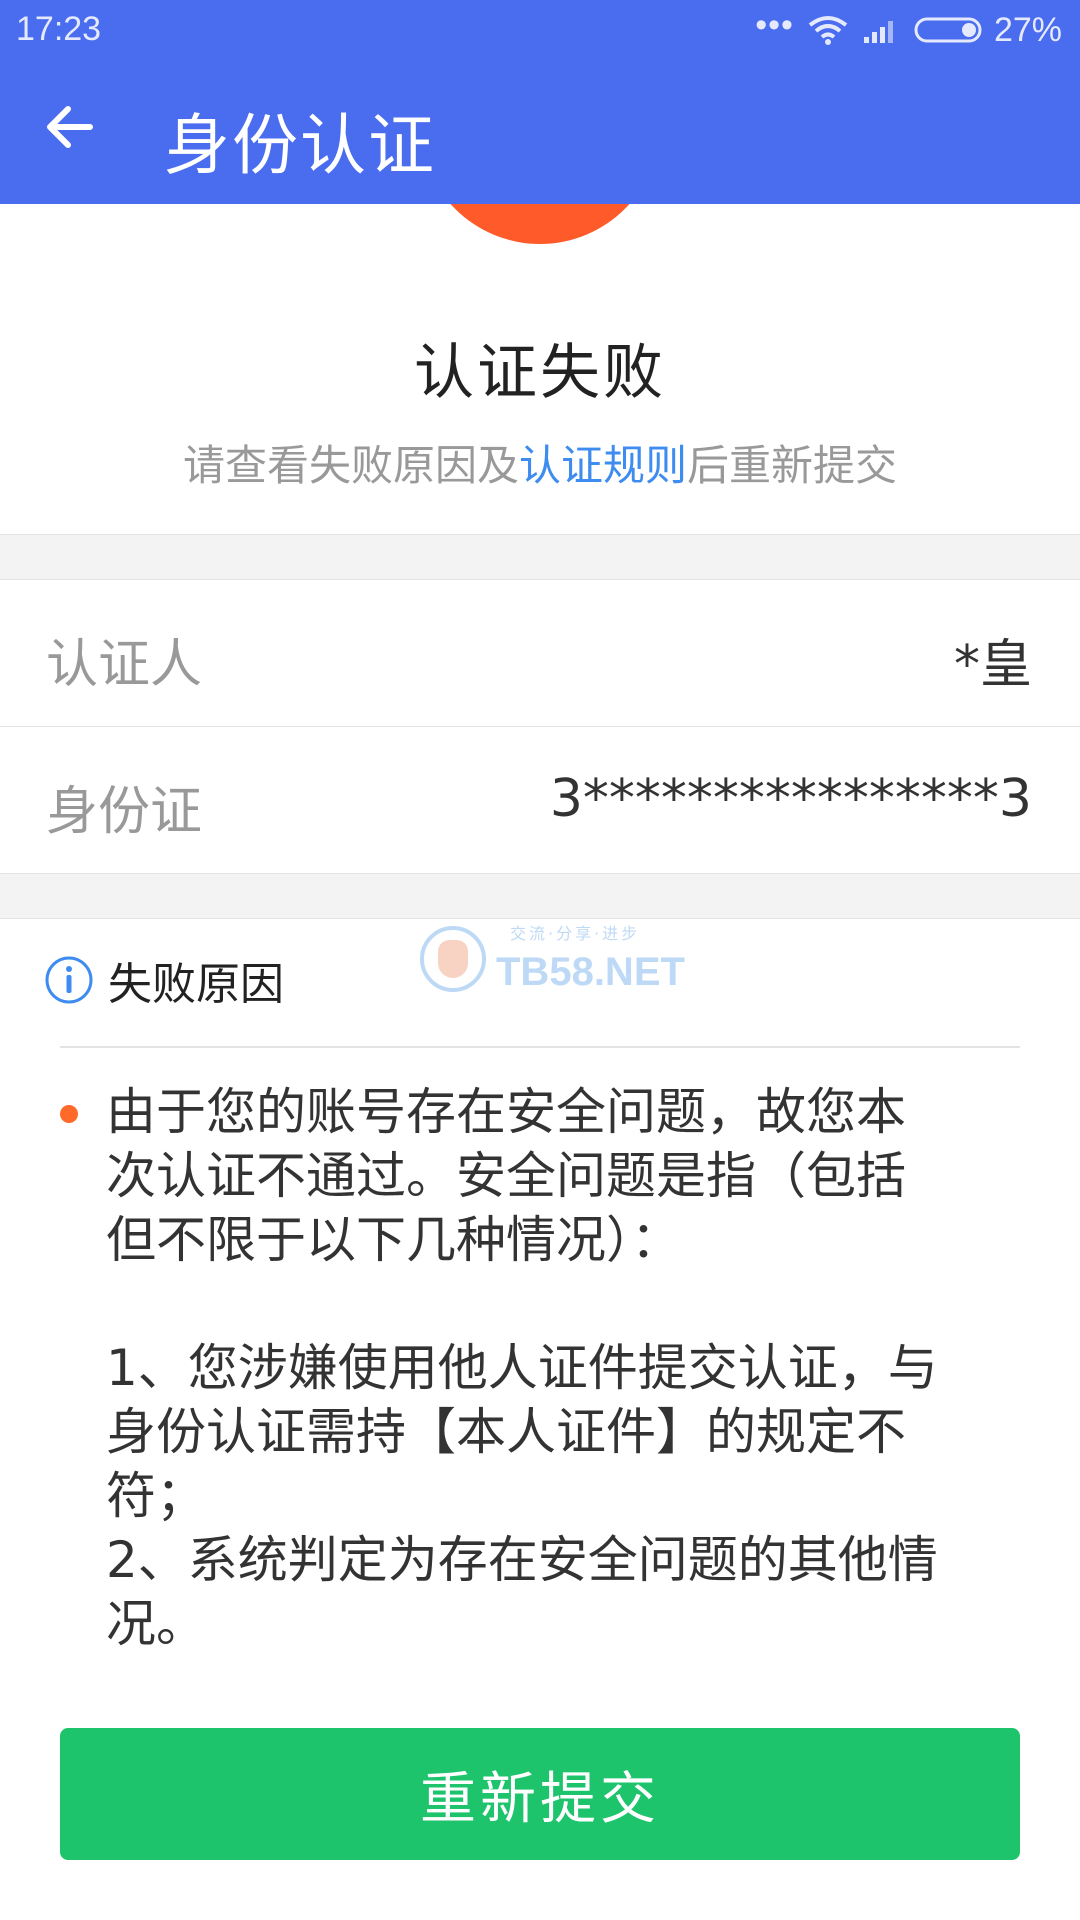 The height and width of the screenshot is (1920, 1080). What do you see at coordinates (540, 1794) in the screenshot?
I see `resubmit-button: 重新提交` at bounding box center [540, 1794].